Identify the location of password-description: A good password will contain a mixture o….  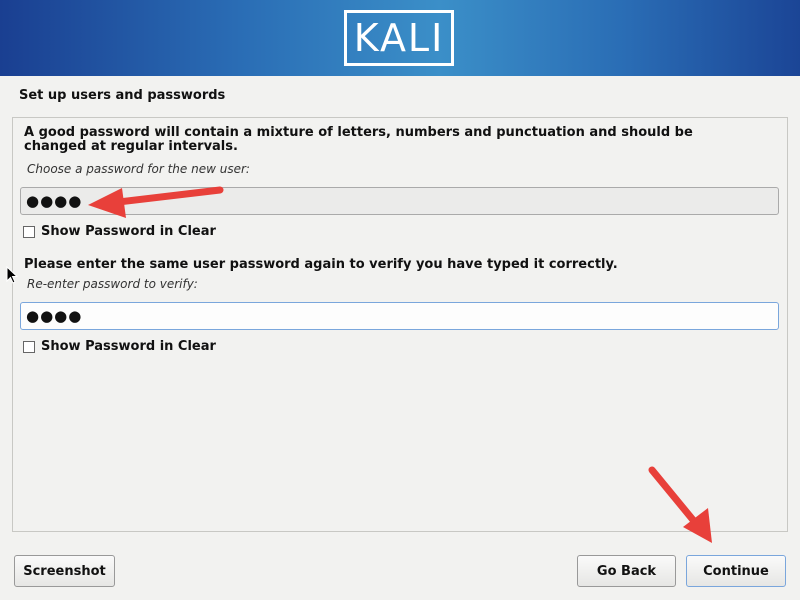
(358, 139).